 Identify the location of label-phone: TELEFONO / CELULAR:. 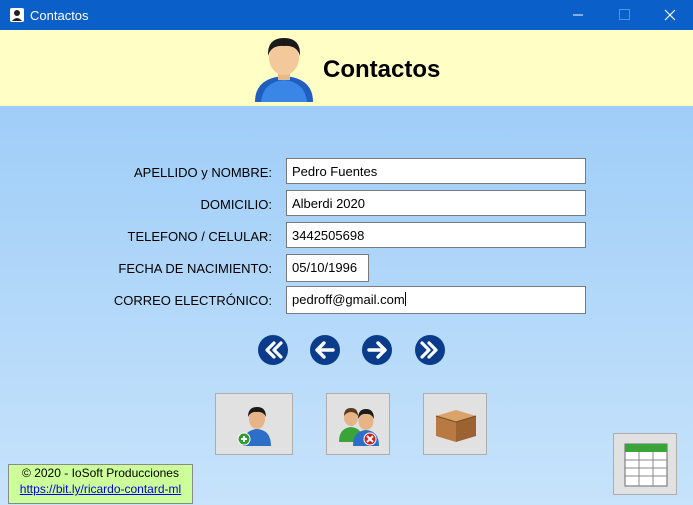
(199, 236).